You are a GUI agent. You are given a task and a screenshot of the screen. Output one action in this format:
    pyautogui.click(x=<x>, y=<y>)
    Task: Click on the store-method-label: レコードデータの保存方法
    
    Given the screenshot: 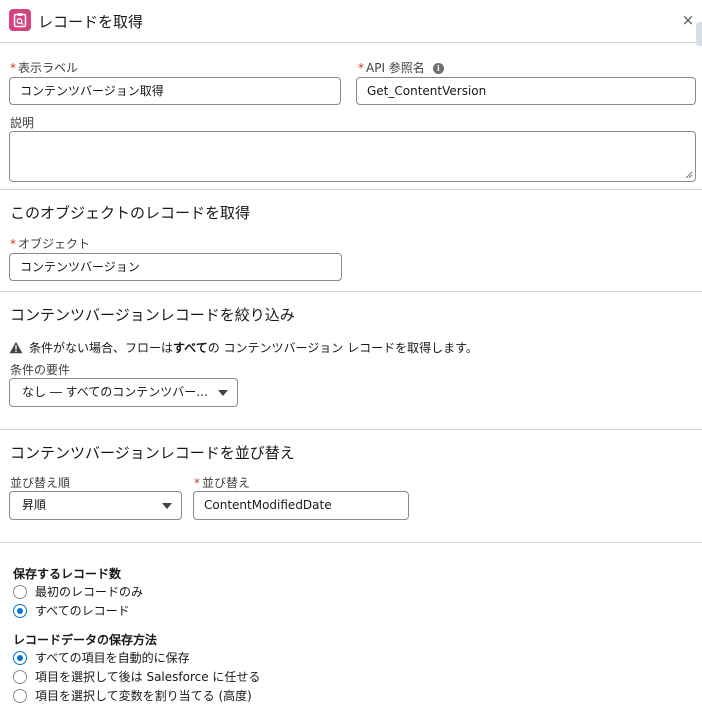 What is the action you would take?
    pyautogui.click(x=85, y=640)
    